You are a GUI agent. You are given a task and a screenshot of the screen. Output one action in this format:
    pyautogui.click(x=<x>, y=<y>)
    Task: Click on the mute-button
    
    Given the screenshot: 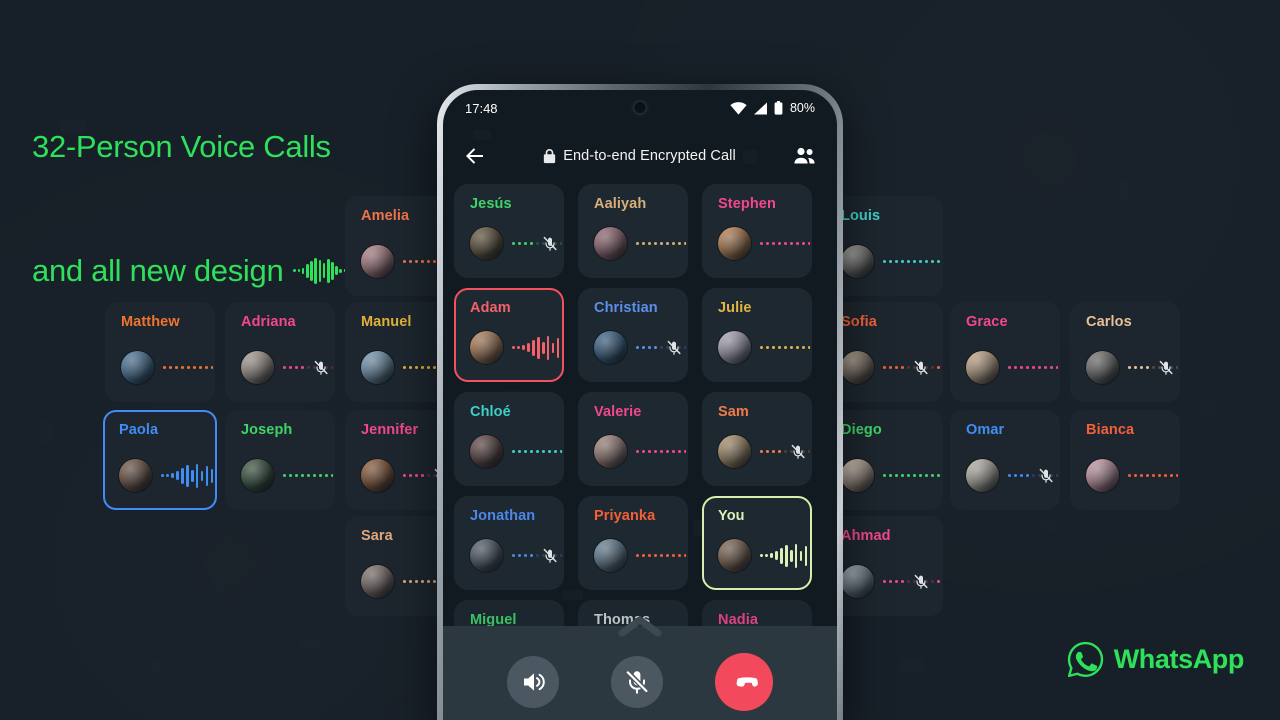 What is the action you would take?
    pyautogui.click(x=637, y=682)
    